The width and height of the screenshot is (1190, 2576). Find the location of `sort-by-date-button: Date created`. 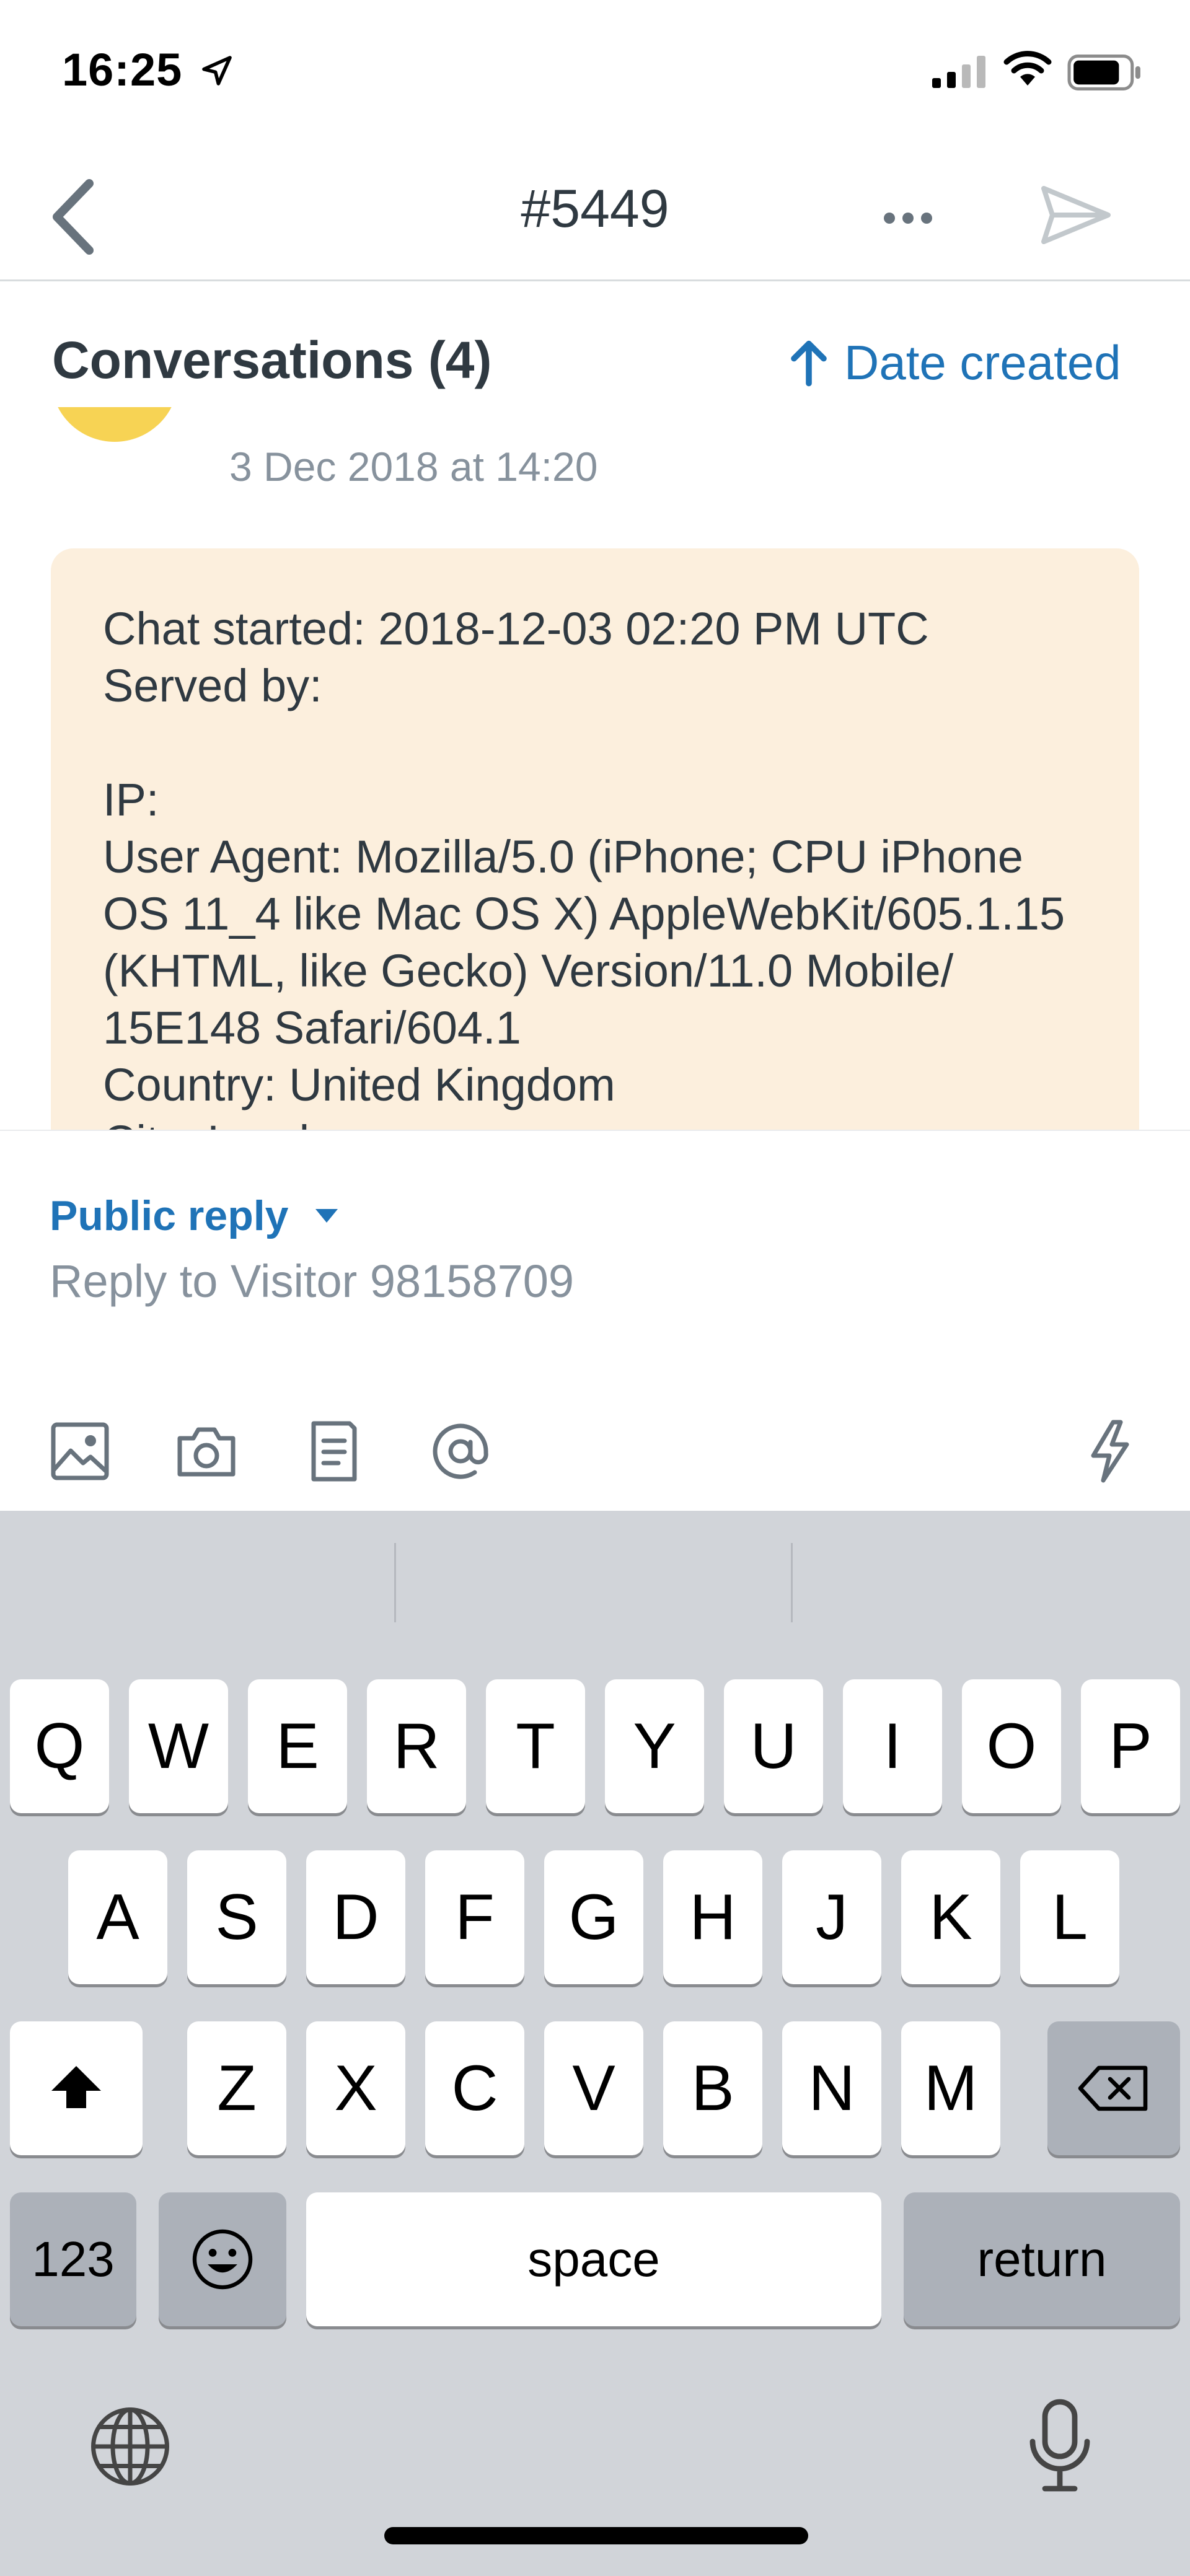

sort-by-date-button: Date created is located at coordinates (954, 362).